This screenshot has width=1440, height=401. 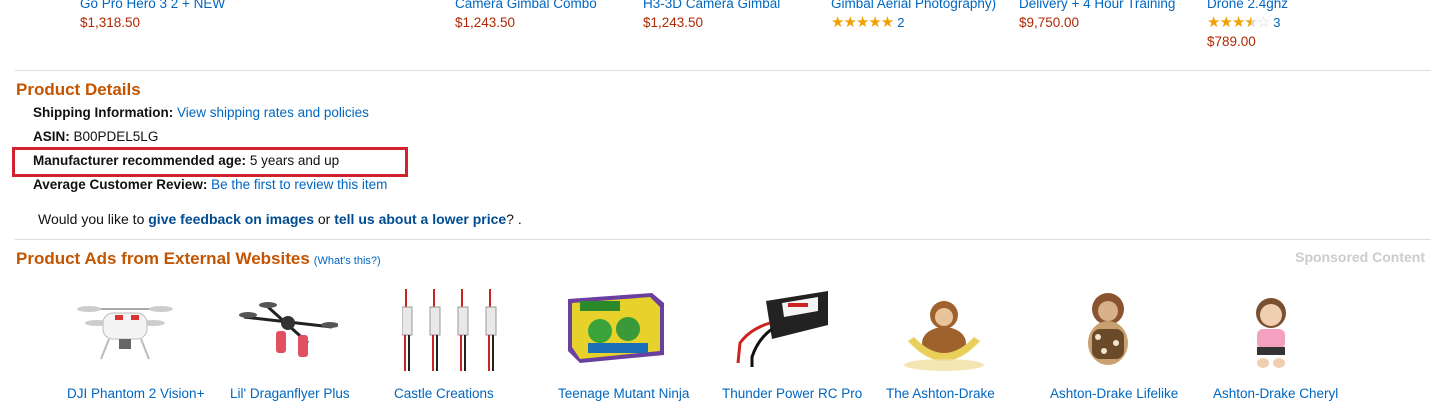 I want to click on carousel-item-price: $9,750.00, so click(x=1049, y=22).